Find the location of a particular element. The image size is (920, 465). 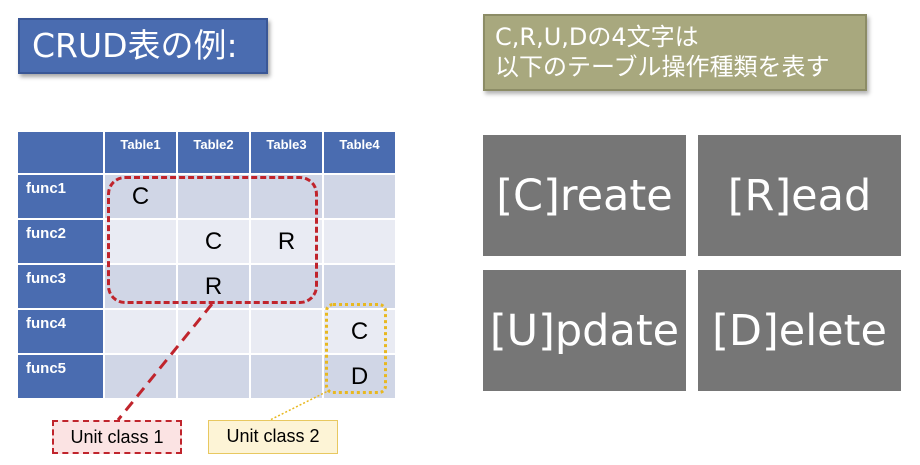

create-operation-tile: [C]reate is located at coordinates (584, 195).